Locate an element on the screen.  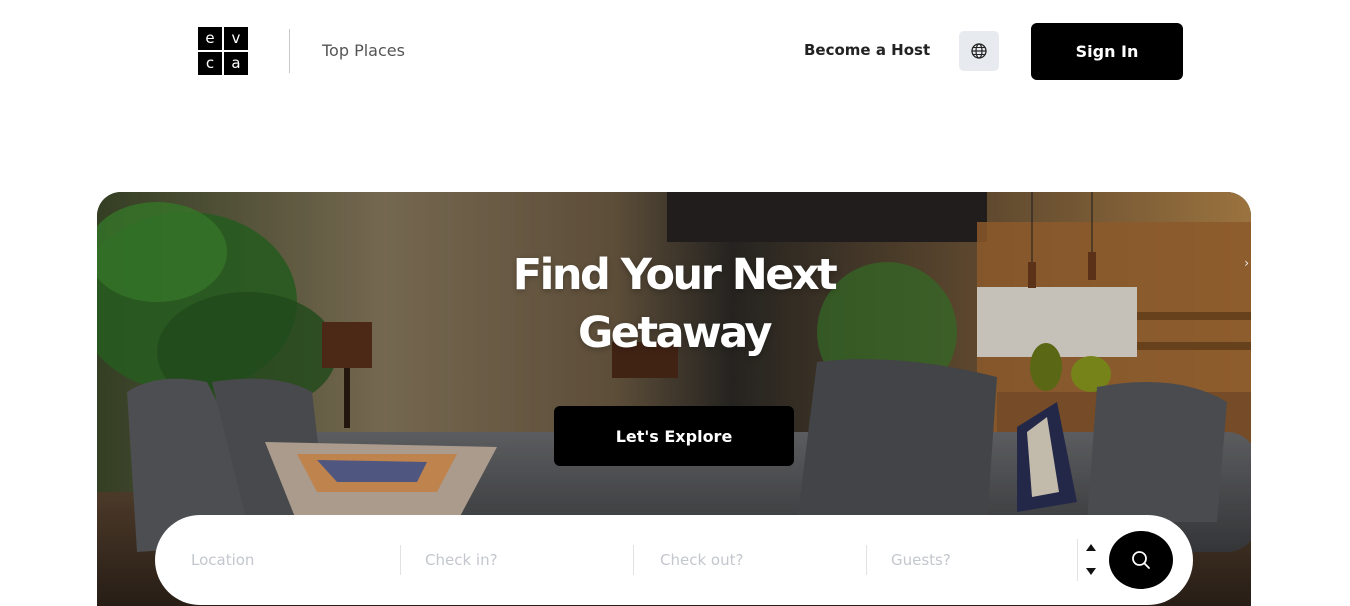
logo-letter: a is located at coordinates (236, 63).